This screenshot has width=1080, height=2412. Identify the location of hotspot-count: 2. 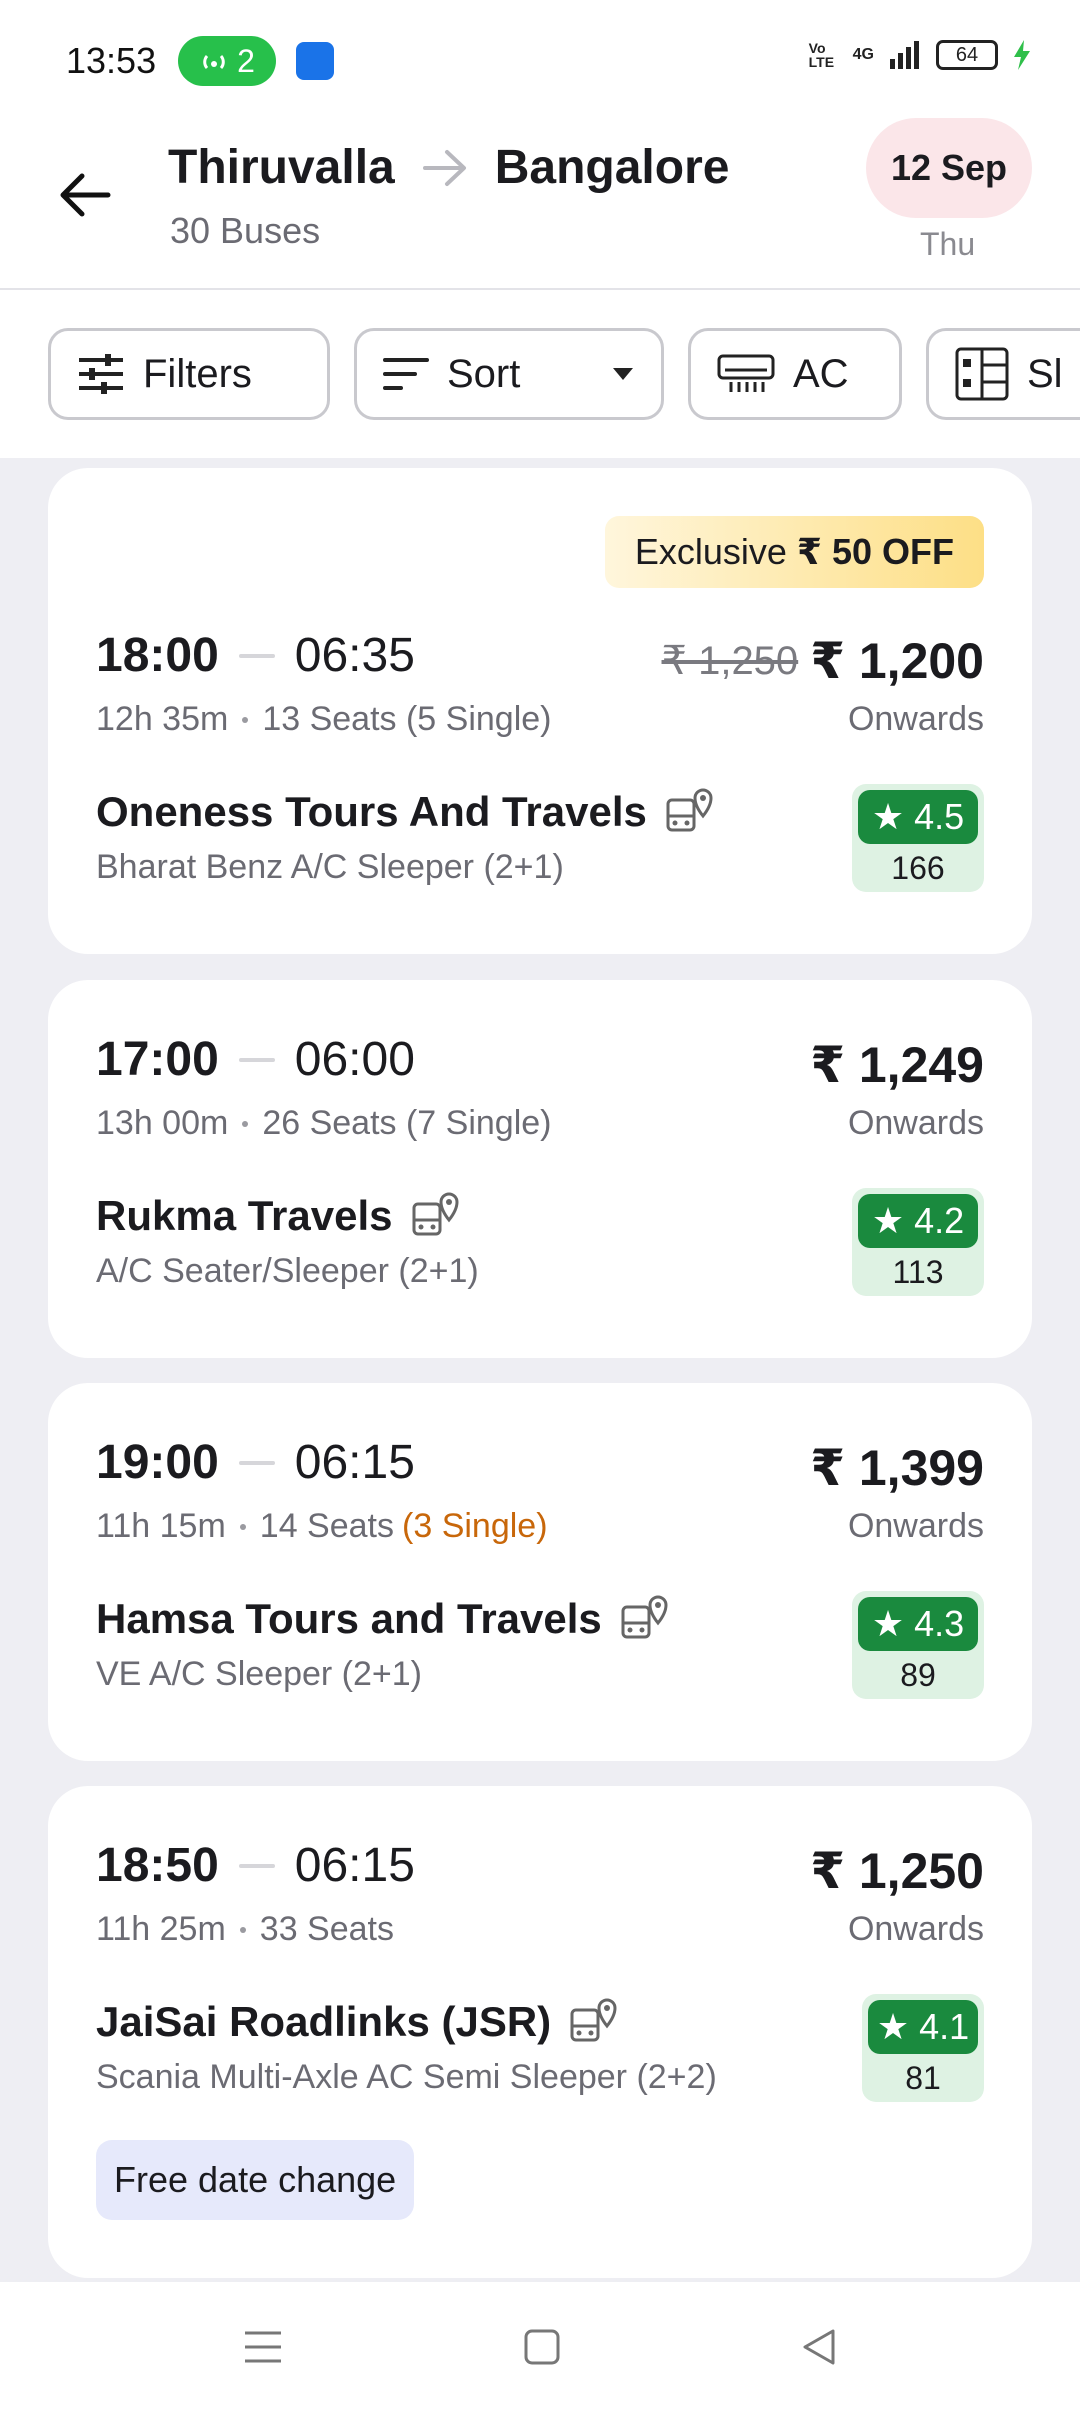
(246, 60).